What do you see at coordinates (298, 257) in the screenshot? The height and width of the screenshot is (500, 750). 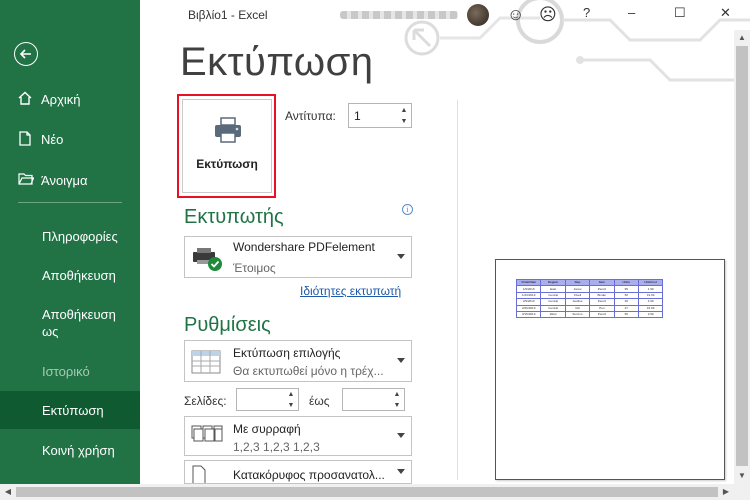 I see `printer-dropdown: Wondershare PDFelement Έτοιμος` at bounding box center [298, 257].